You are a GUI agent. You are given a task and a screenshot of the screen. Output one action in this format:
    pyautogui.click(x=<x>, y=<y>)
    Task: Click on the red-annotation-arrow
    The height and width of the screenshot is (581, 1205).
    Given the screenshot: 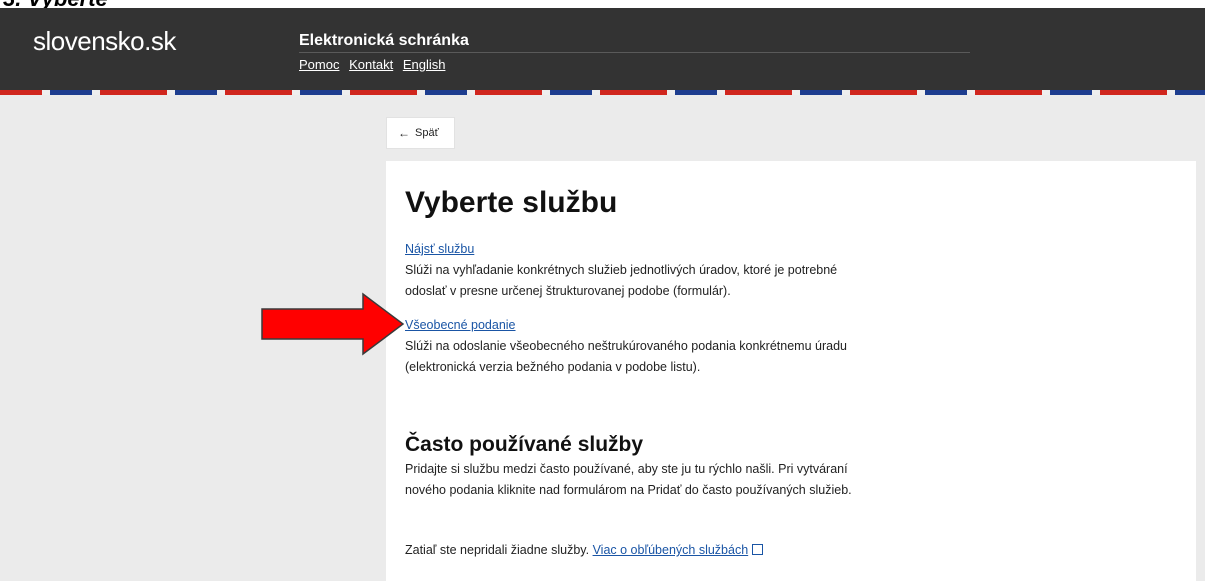 What is the action you would take?
    pyautogui.click(x=333, y=324)
    